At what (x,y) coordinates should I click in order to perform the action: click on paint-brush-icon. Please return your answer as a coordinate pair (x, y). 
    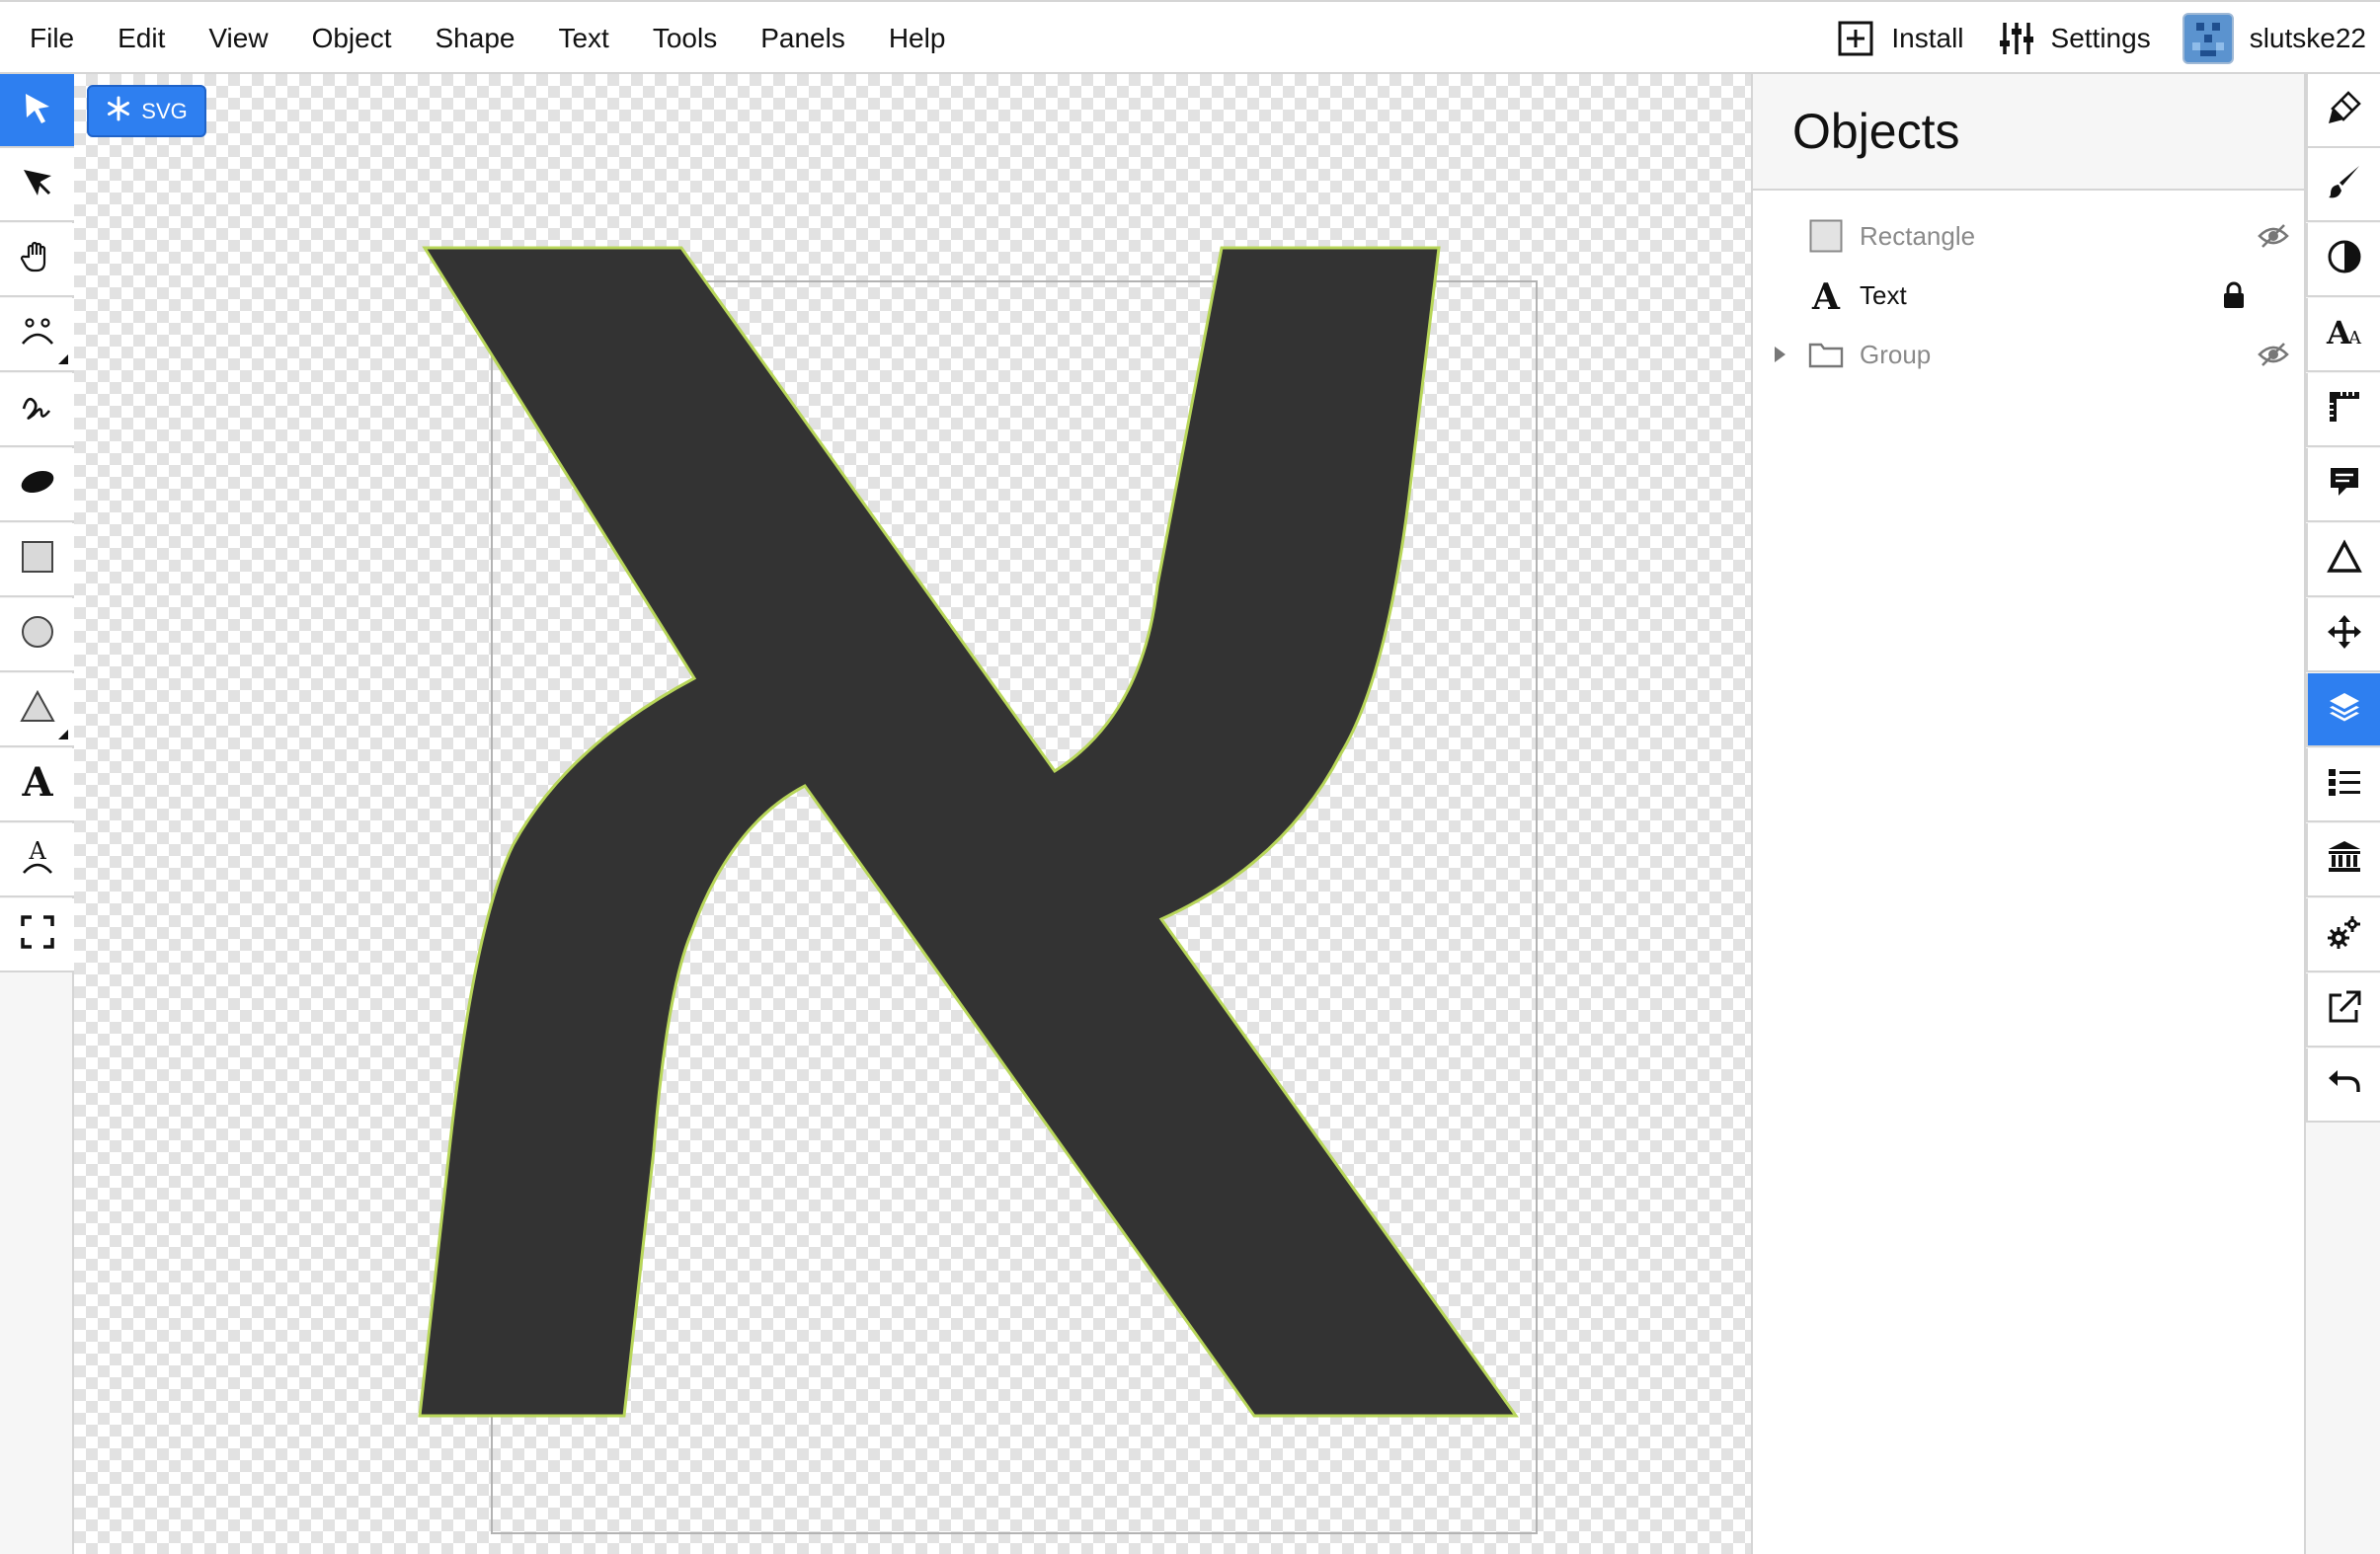
    Looking at the image, I should click on (2344, 110).